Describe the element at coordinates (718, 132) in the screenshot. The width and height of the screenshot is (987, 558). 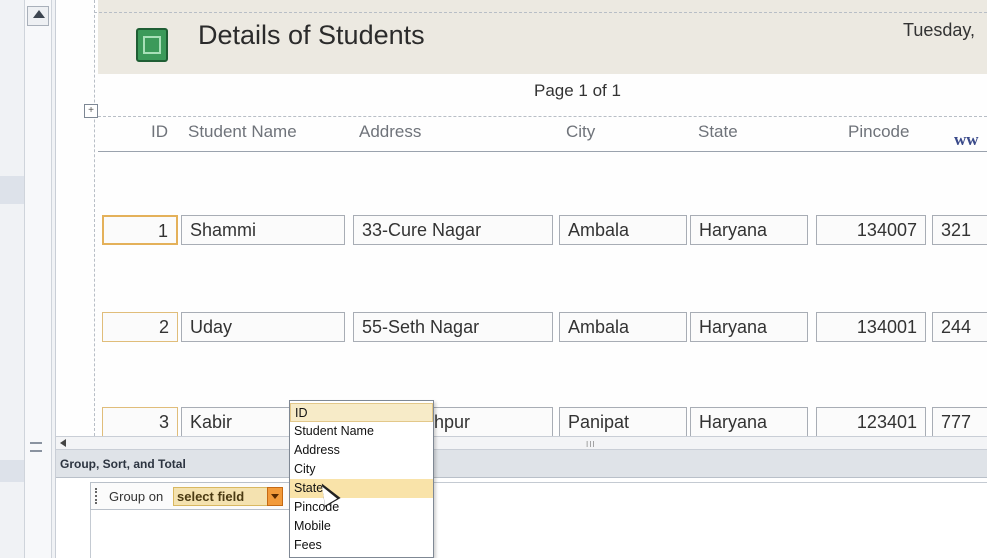
I see `column-header-state: State` at that location.